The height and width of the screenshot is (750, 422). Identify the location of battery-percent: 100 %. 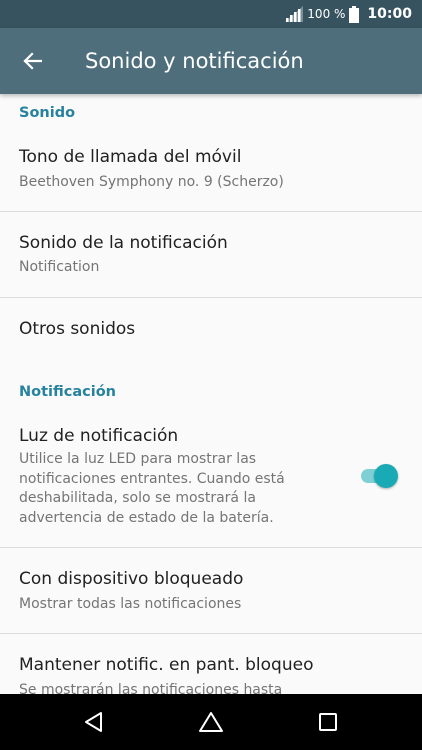
(326, 14).